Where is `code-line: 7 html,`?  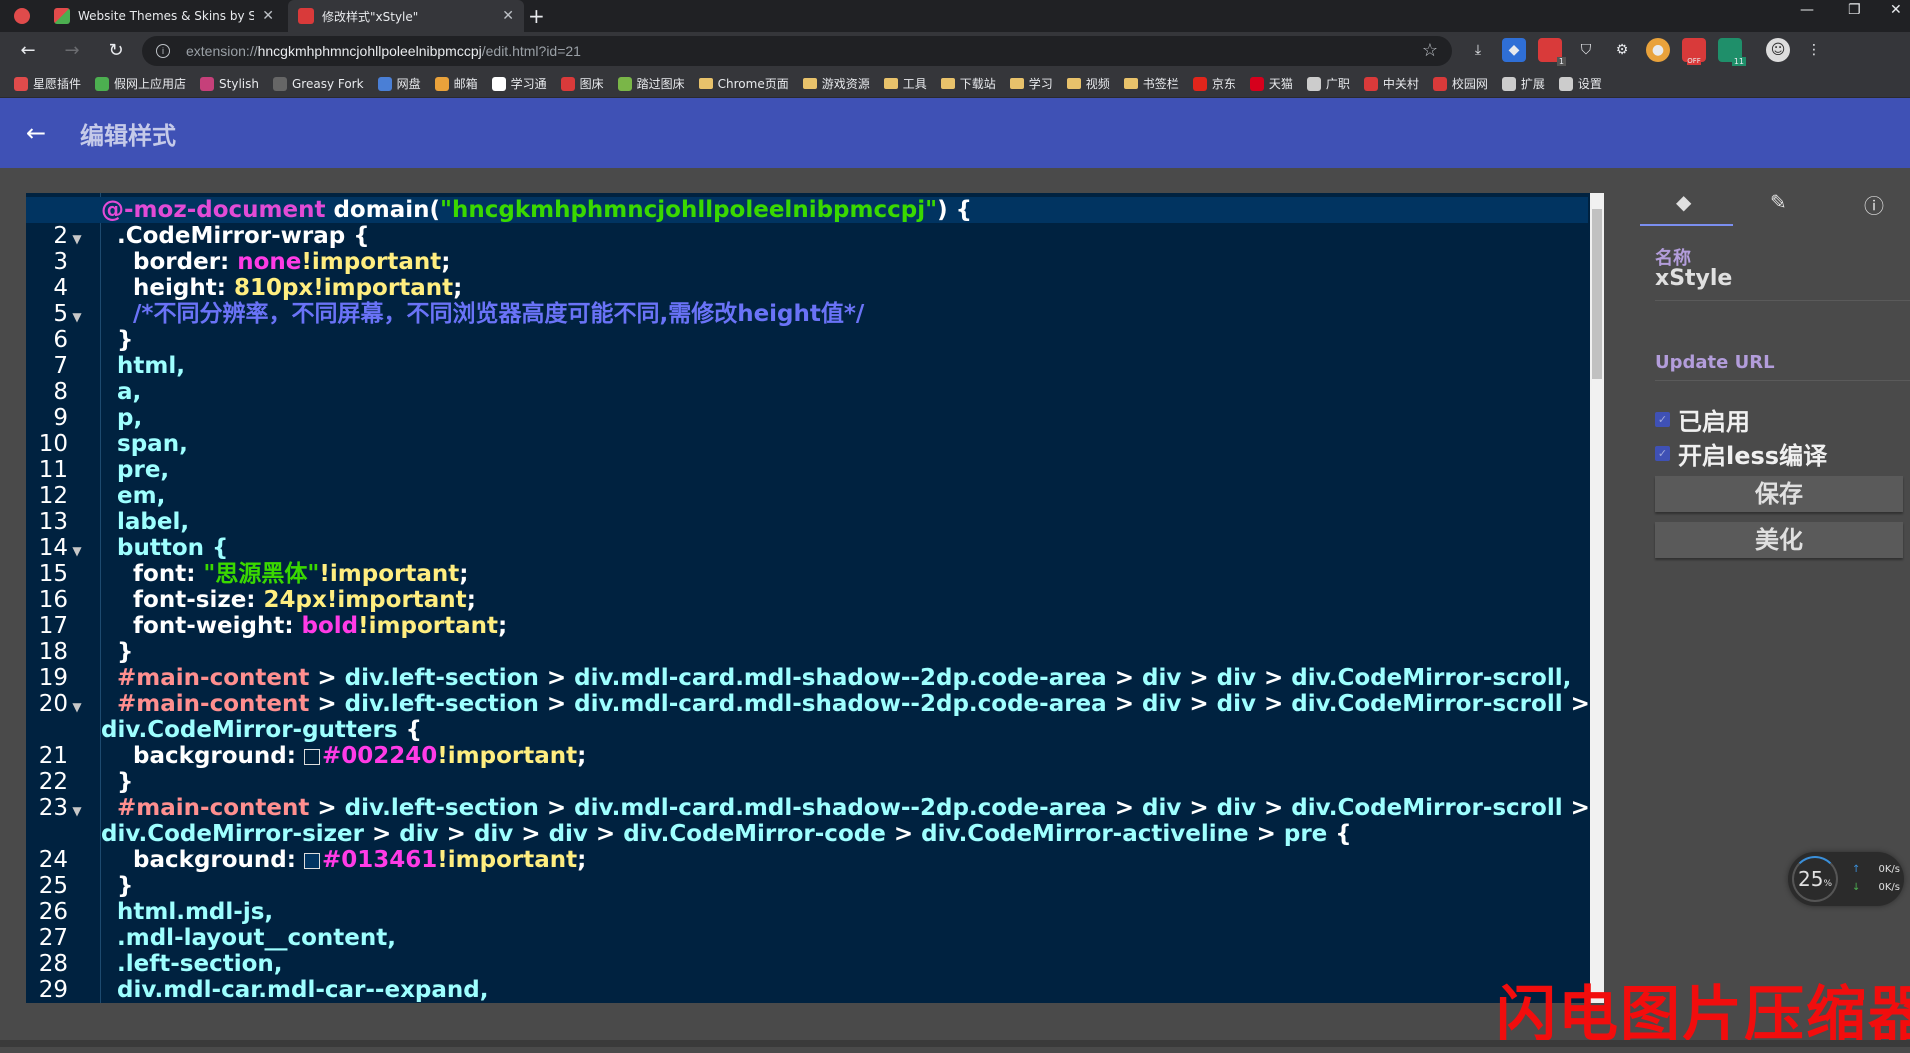
code-line: 7 html, is located at coordinates (119, 366).